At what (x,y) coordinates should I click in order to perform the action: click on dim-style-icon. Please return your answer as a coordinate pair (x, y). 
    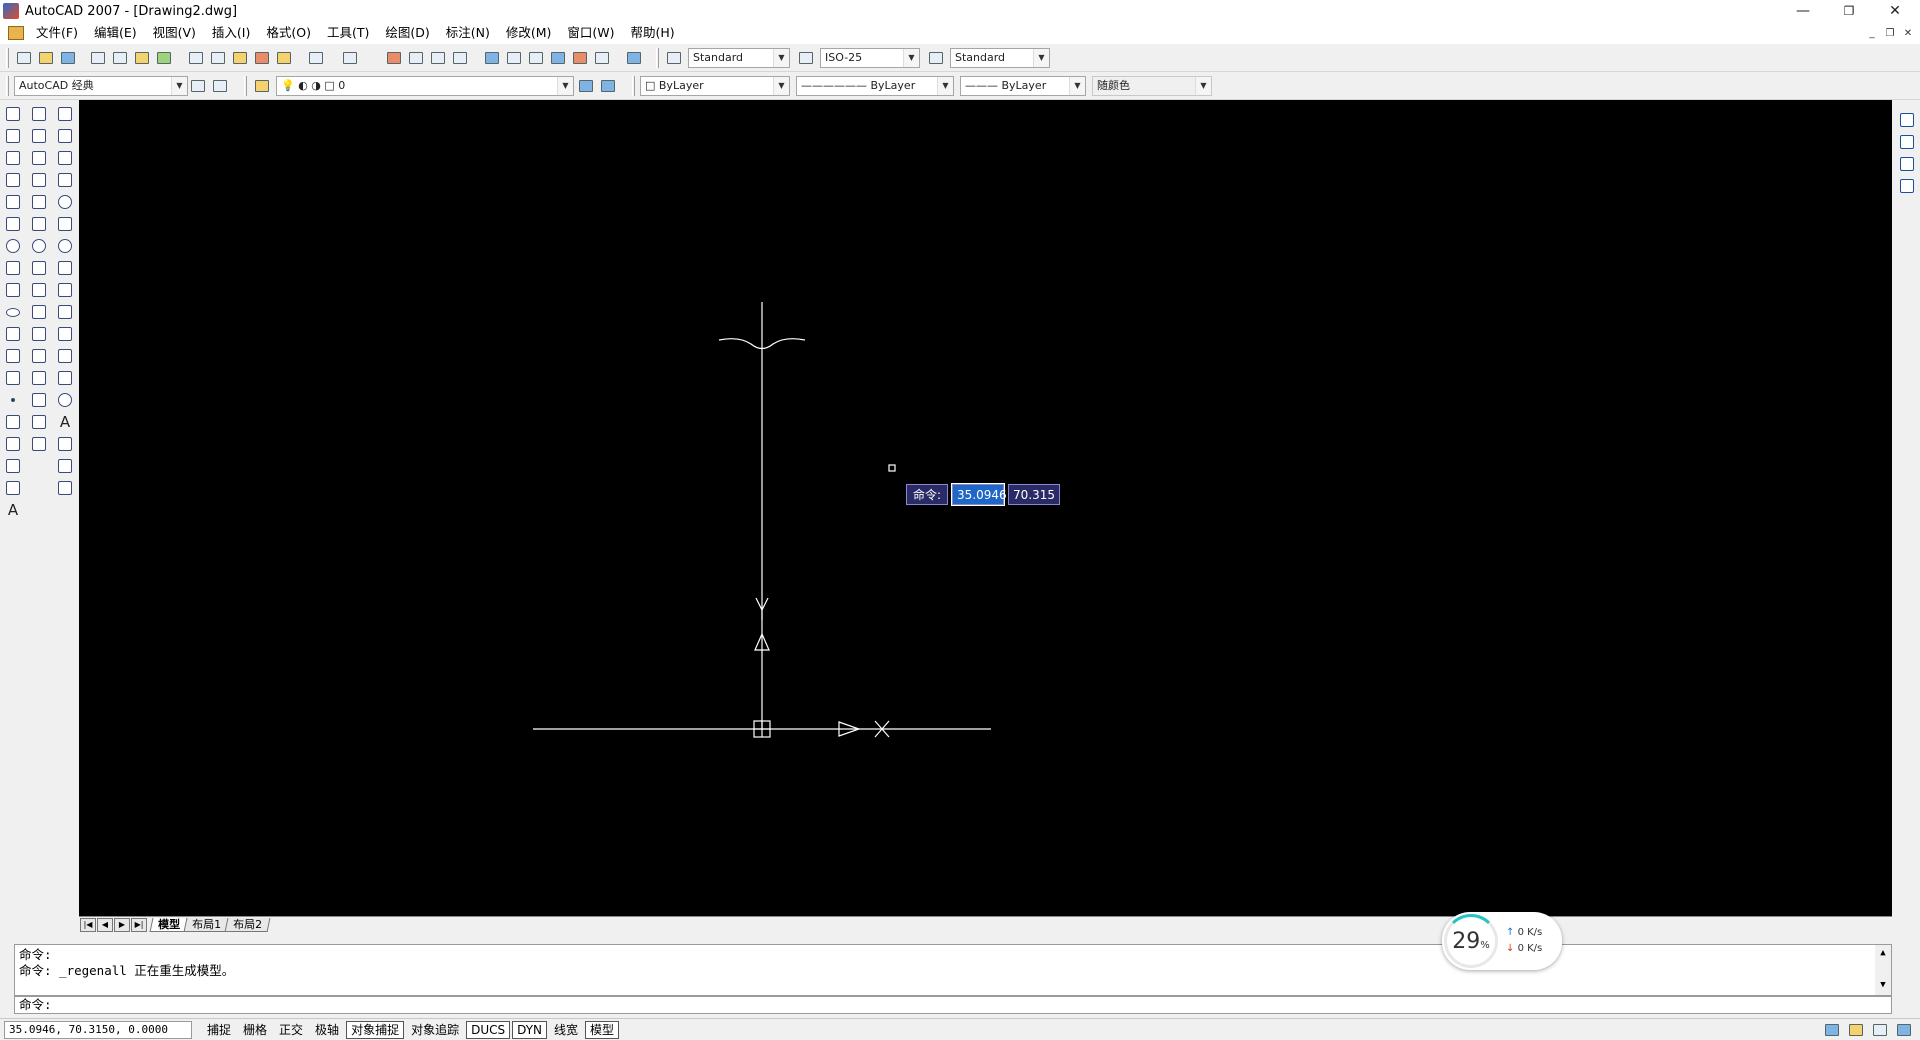
    Looking at the image, I should click on (806, 58).